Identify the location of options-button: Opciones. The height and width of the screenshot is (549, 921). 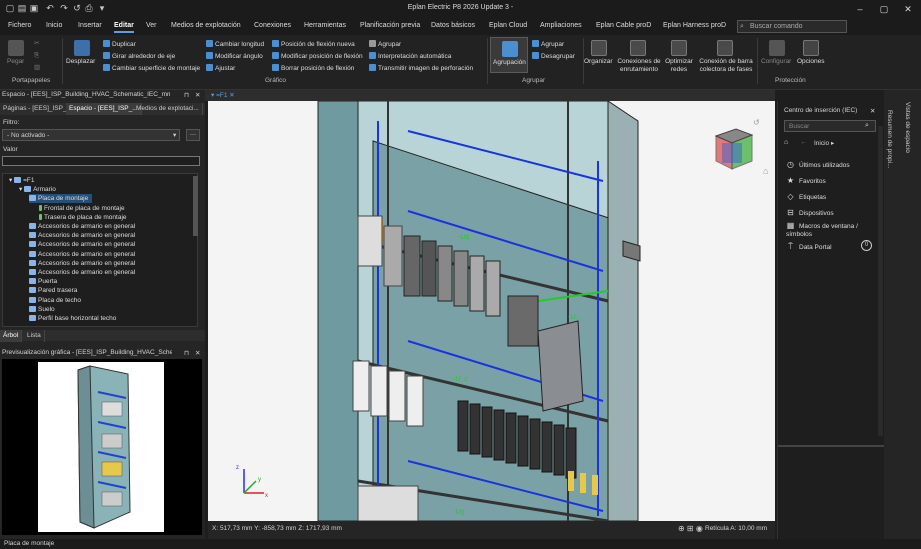
(810, 62).